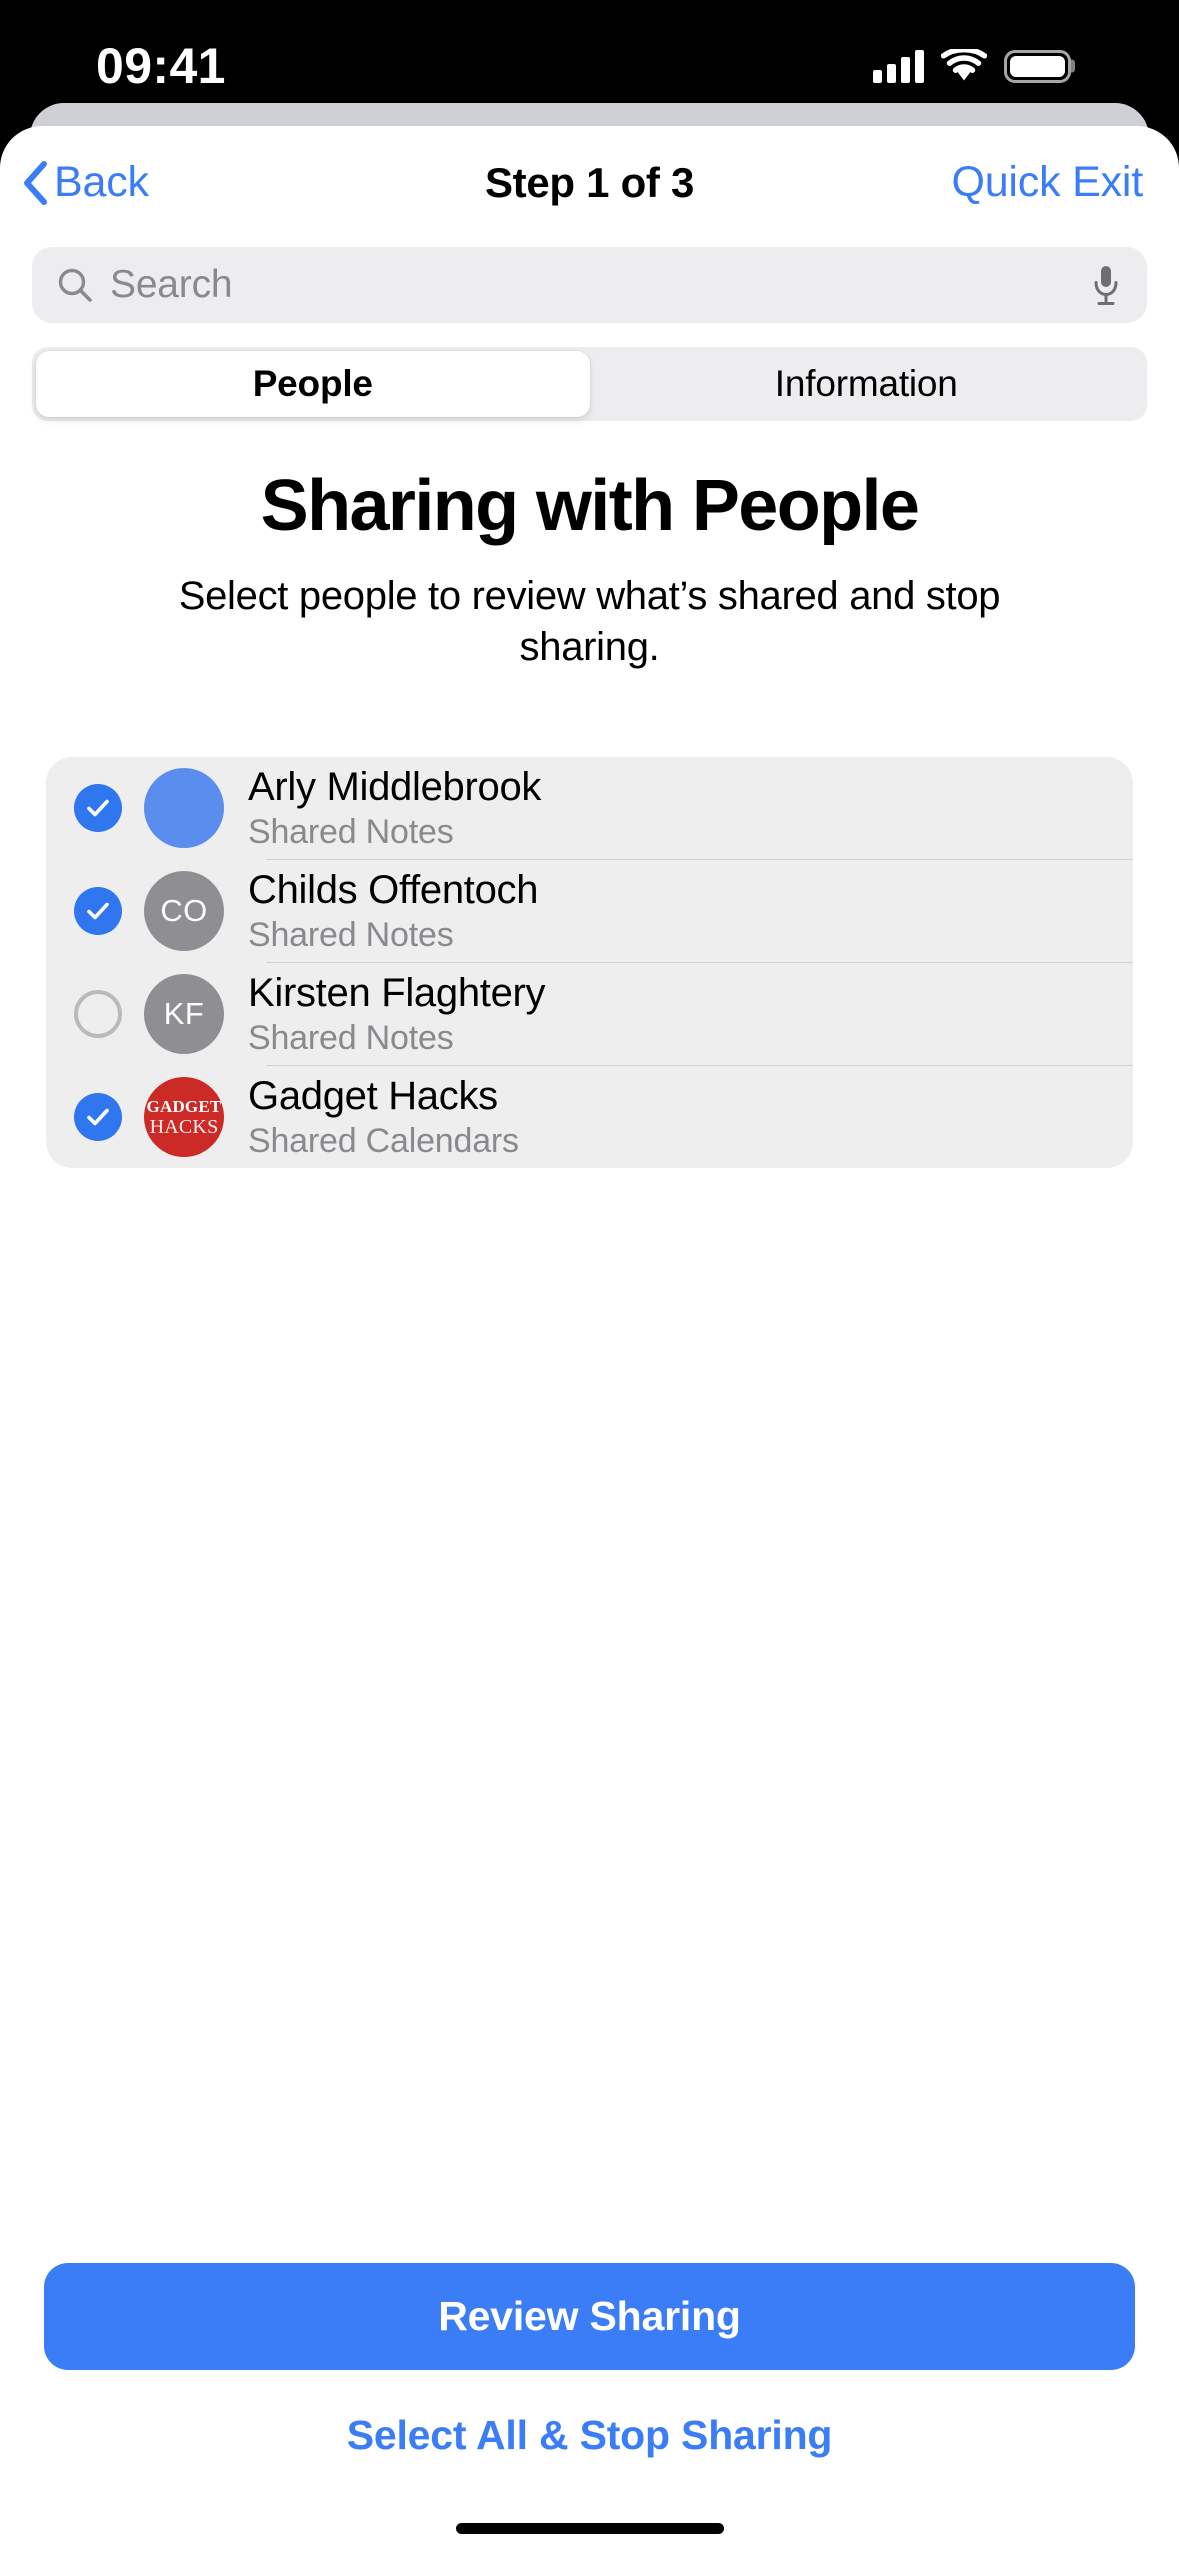 This screenshot has height=2556, width=1179. What do you see at coordinates (589, 285) in the screenshot?
I see `search-input: Search` at bounding box center [589, 285].